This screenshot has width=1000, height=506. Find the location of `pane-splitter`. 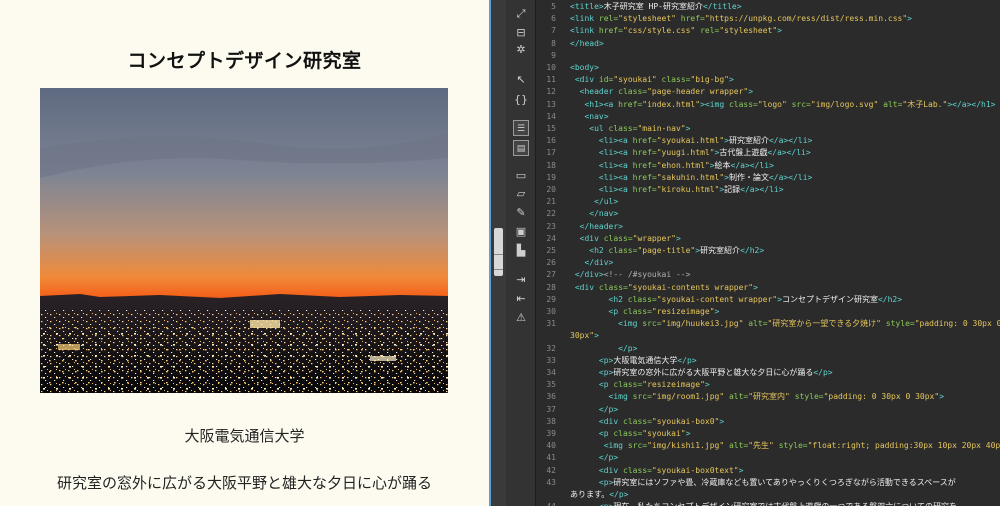

pane-splitter is located at coordinates (497, 253).